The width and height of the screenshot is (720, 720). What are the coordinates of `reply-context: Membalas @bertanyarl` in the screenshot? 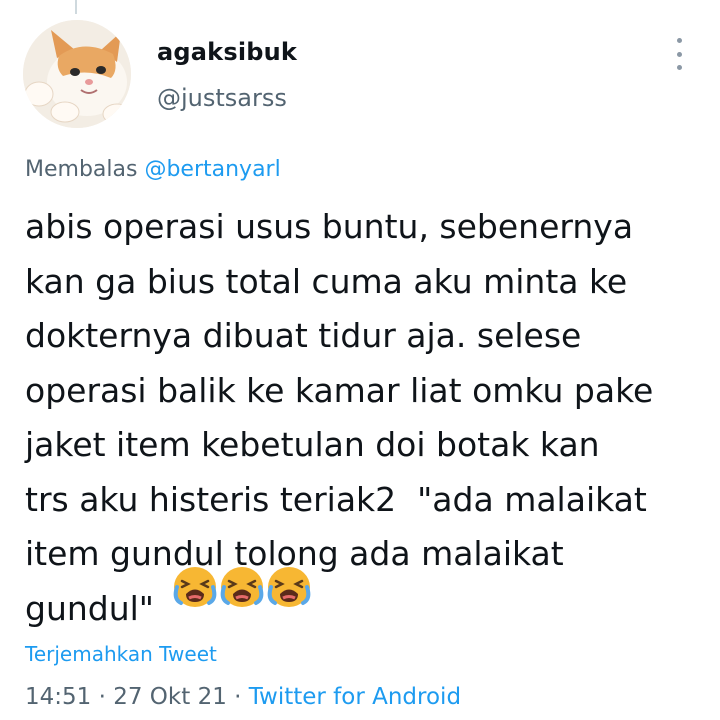 It's located at (153, 169).